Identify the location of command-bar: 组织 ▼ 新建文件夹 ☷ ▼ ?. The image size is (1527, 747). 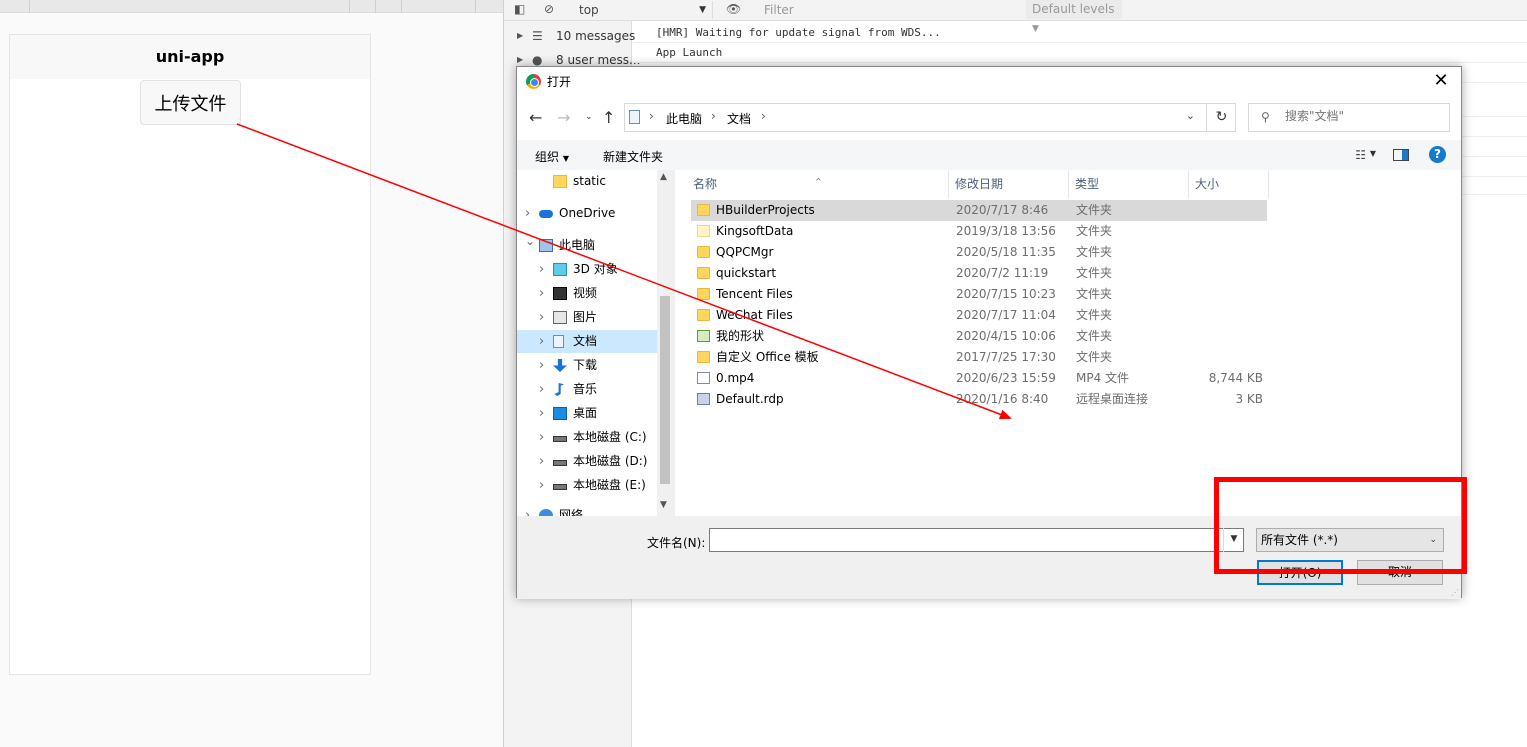
(989, 155).